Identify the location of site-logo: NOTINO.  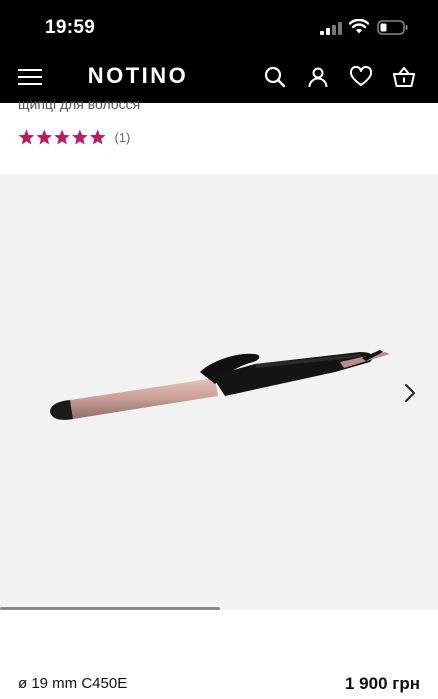
(138, 76).